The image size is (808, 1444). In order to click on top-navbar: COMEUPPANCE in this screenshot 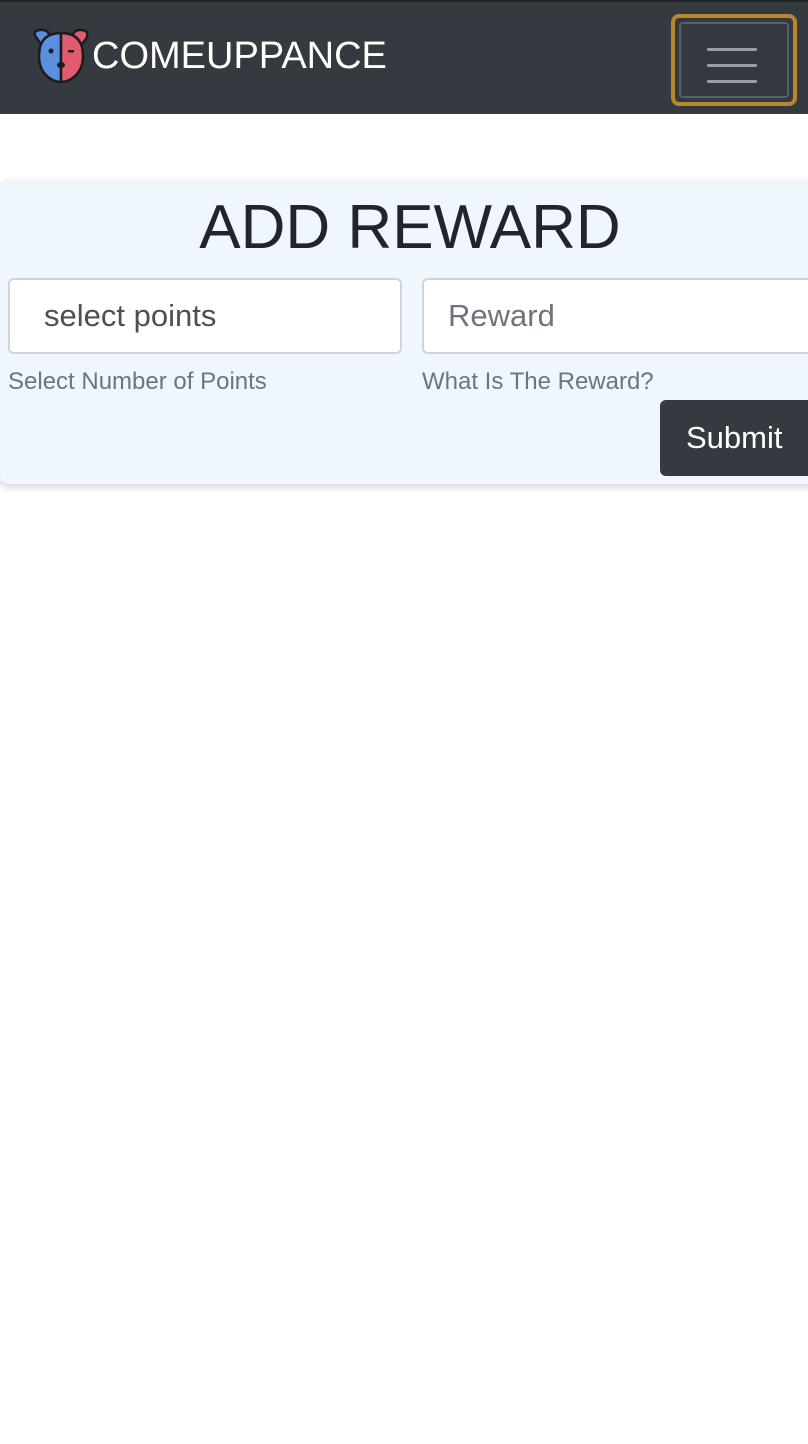, I will do `click(404, 57)`.